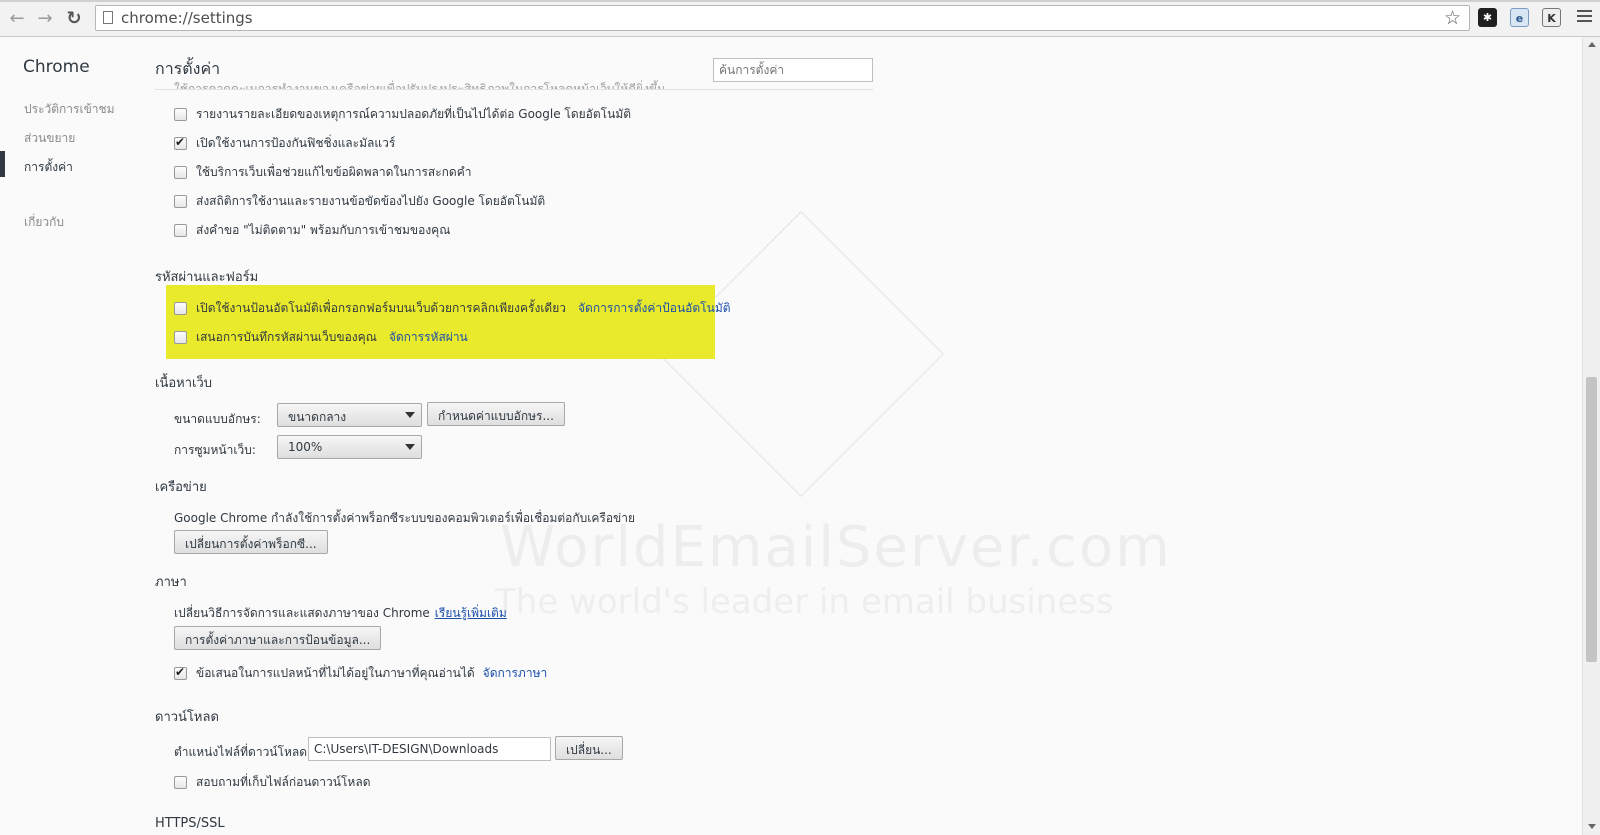 Image resolution: width=1600 pixels, height=835 pixels. Describe the element at coordinates (1519, 17) in the screenshot. I see `extension-ie-tab-icon: e` at that location.